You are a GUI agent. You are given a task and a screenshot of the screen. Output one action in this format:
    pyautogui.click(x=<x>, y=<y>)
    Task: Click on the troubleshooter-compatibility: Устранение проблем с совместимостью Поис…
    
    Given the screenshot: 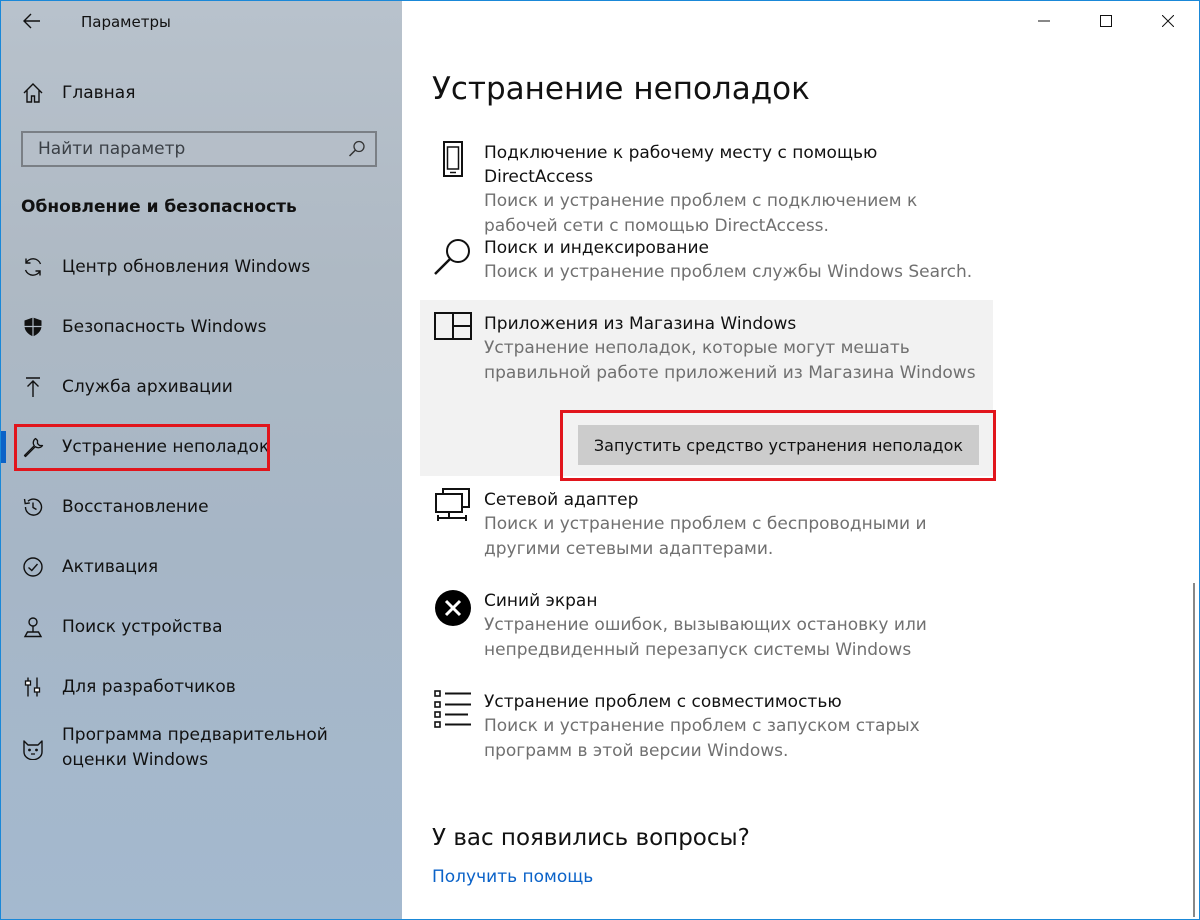 What is the action you would take?
    pyautogui.click(x=706, y=728)
    